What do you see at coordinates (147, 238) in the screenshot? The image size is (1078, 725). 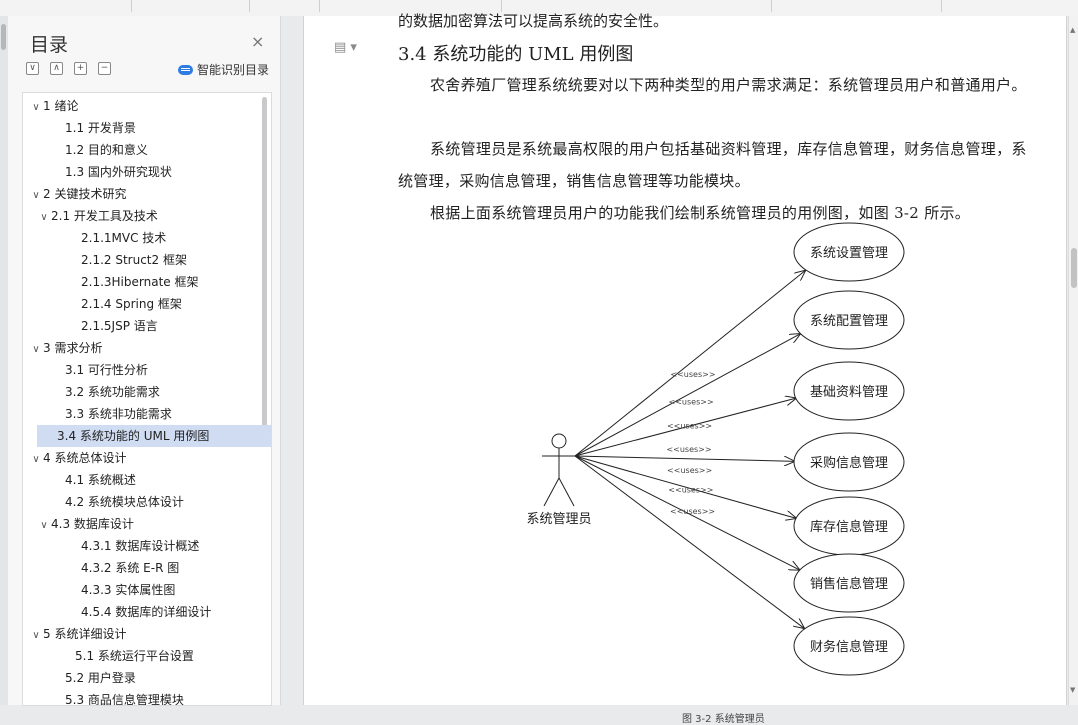 I see `toc-item: 2.1.1MVC 技术` at bounding box center [147, 238].